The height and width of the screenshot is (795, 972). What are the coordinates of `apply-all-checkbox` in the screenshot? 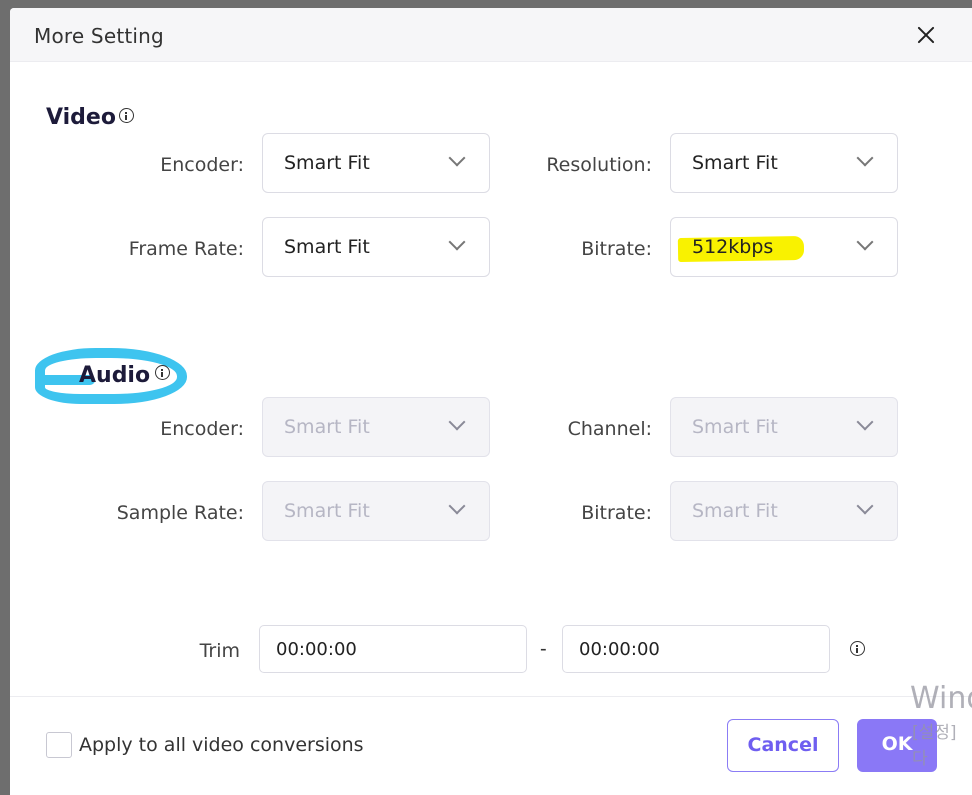 It's located at (59, 745).